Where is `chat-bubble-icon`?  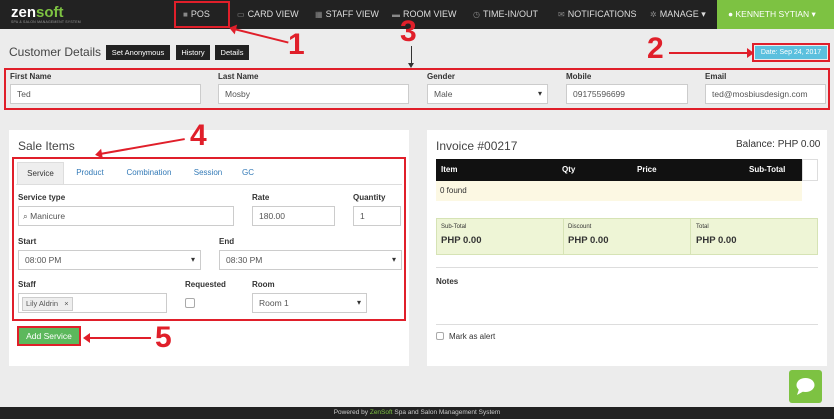 chat-bubble-icon is located at coordinates (805, 386).